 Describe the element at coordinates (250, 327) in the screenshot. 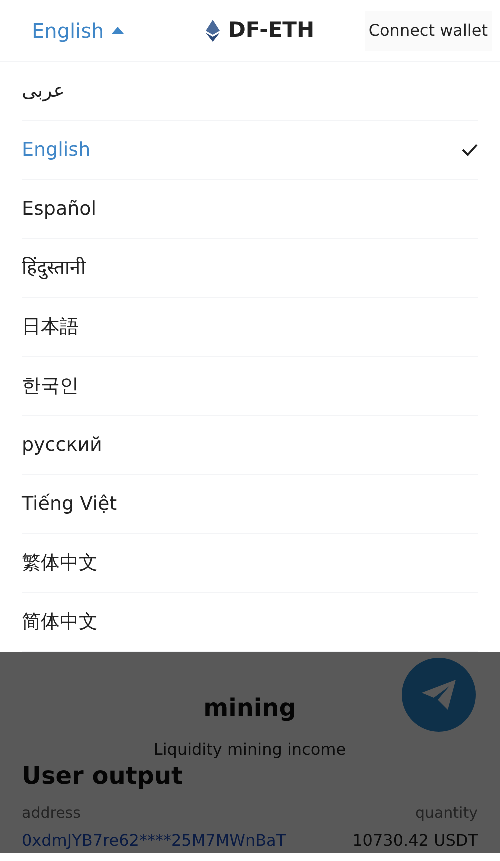

I see `language-option: 日本語` at that location.